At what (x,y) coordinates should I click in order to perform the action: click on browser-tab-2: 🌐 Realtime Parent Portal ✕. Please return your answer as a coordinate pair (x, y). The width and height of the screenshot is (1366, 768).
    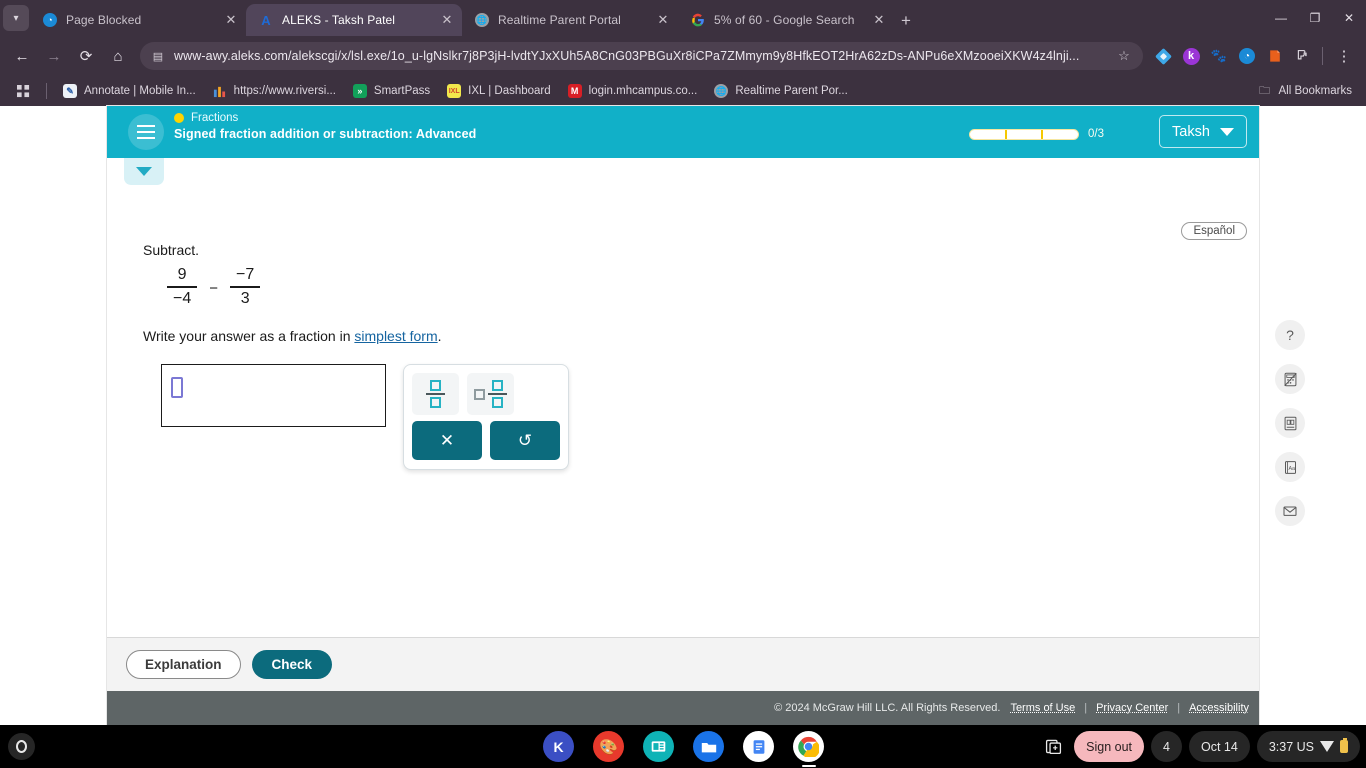
    Looking at the image, I should click on (570, 20).